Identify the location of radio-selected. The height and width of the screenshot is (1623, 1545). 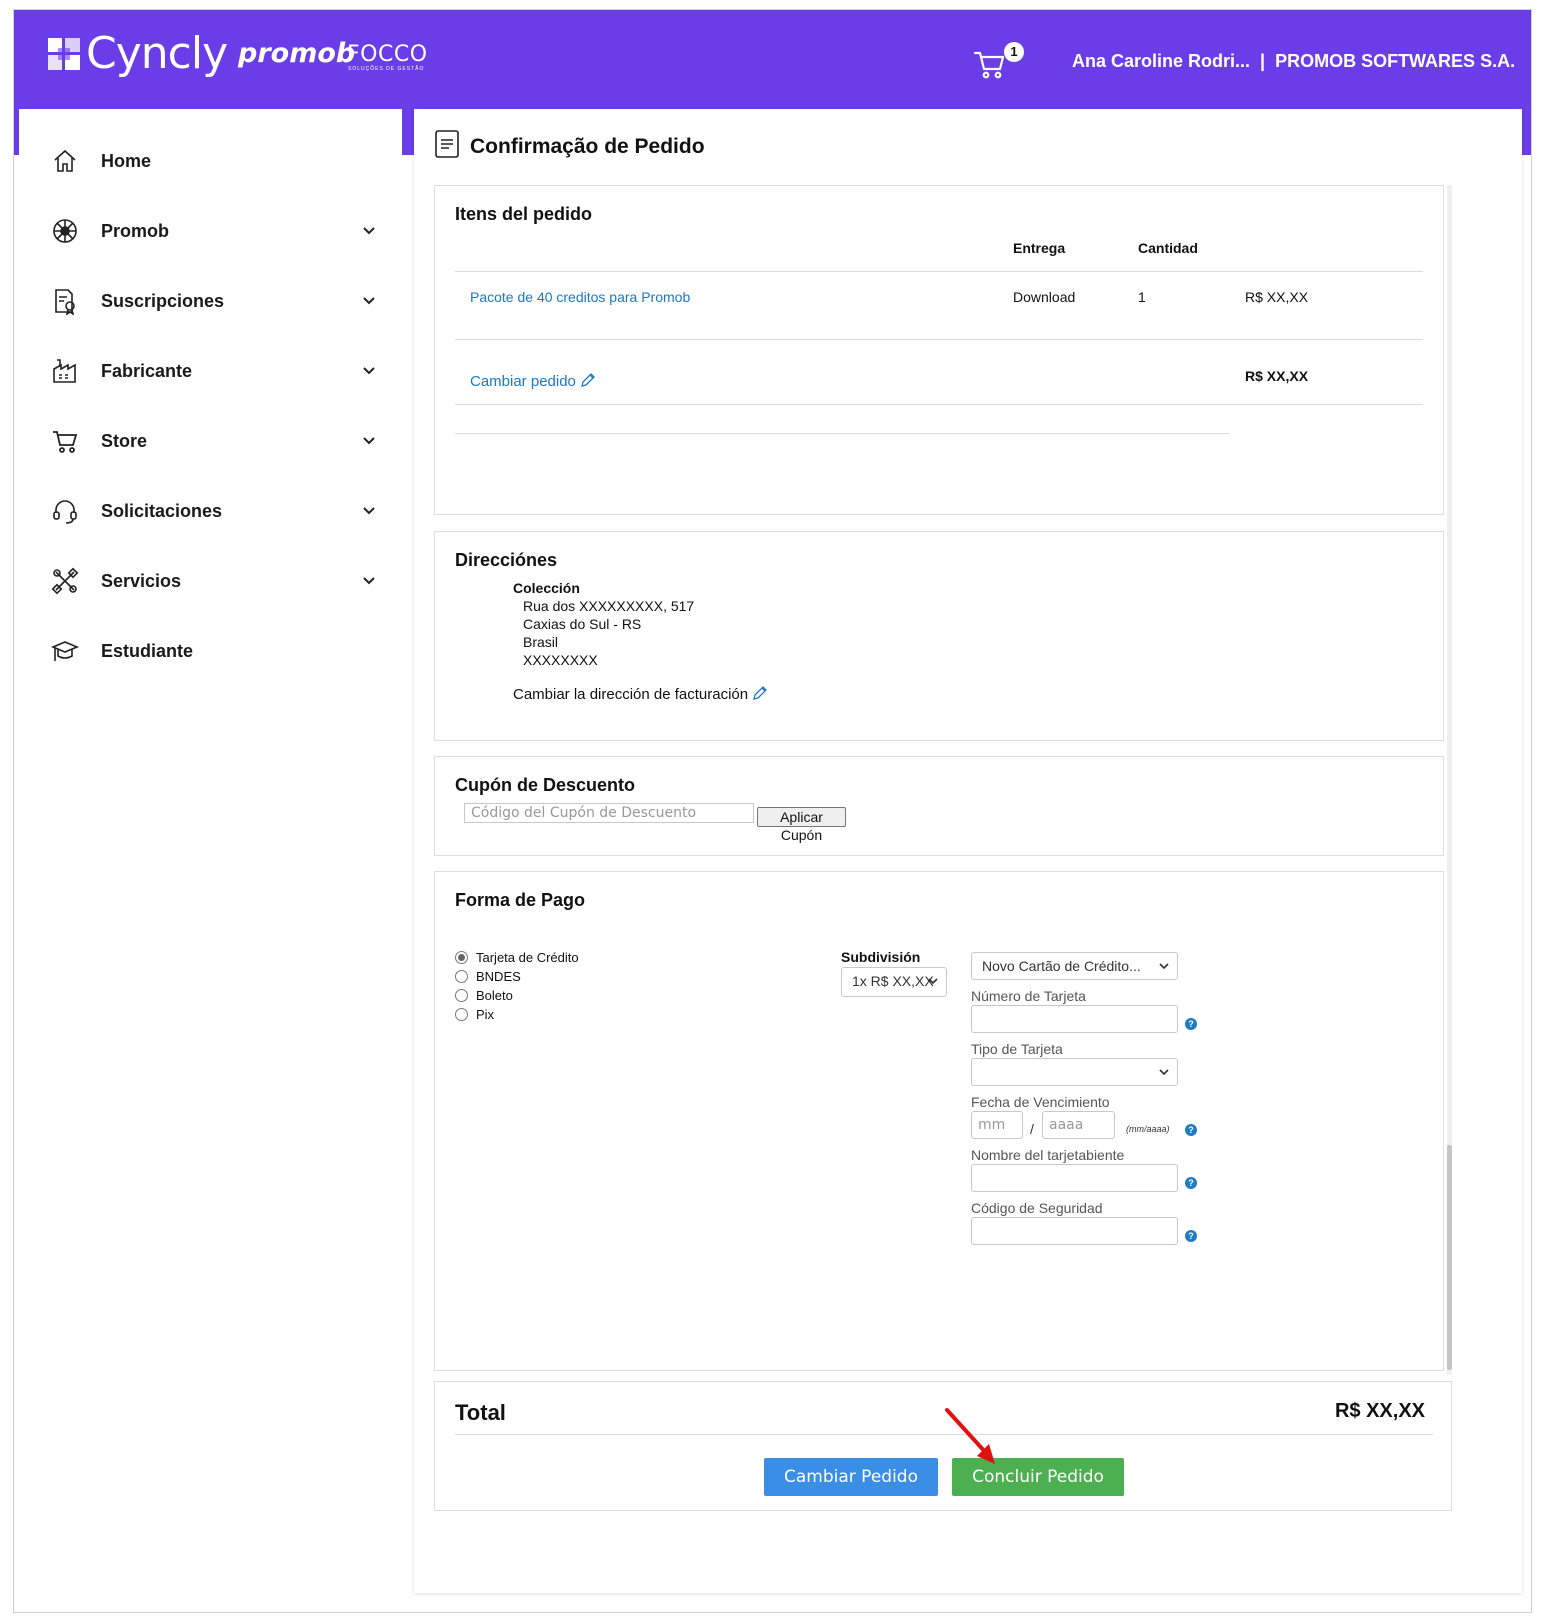
(461, 957).